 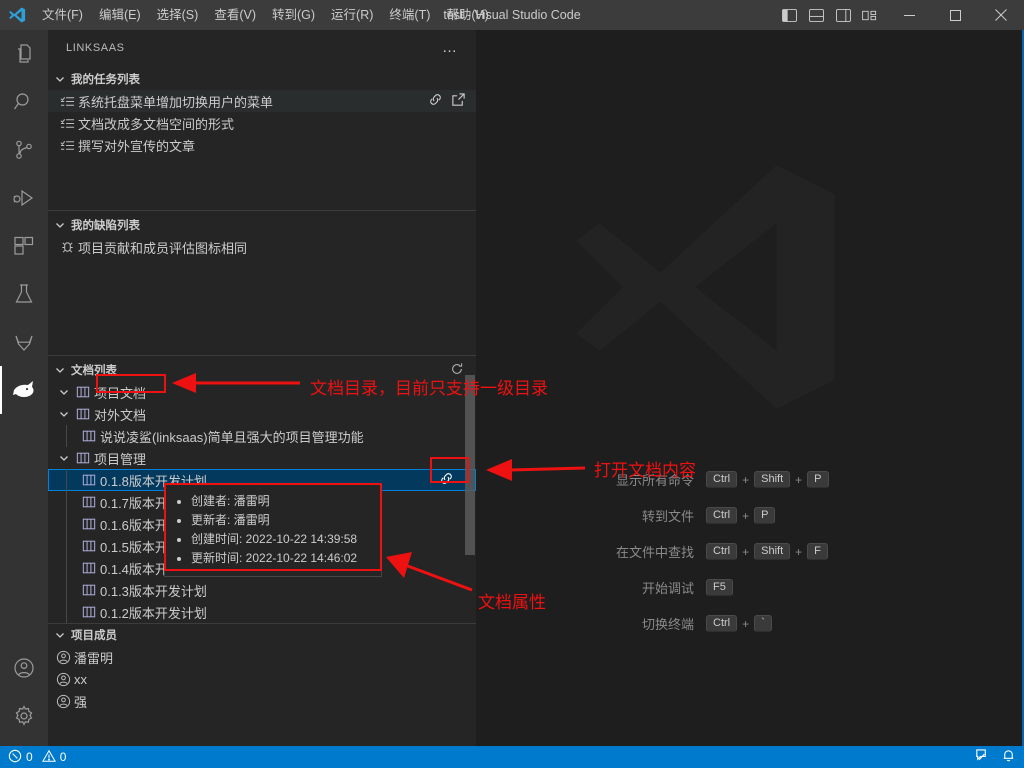 I want to click on explorer-icon, so click(x=24, y=54).